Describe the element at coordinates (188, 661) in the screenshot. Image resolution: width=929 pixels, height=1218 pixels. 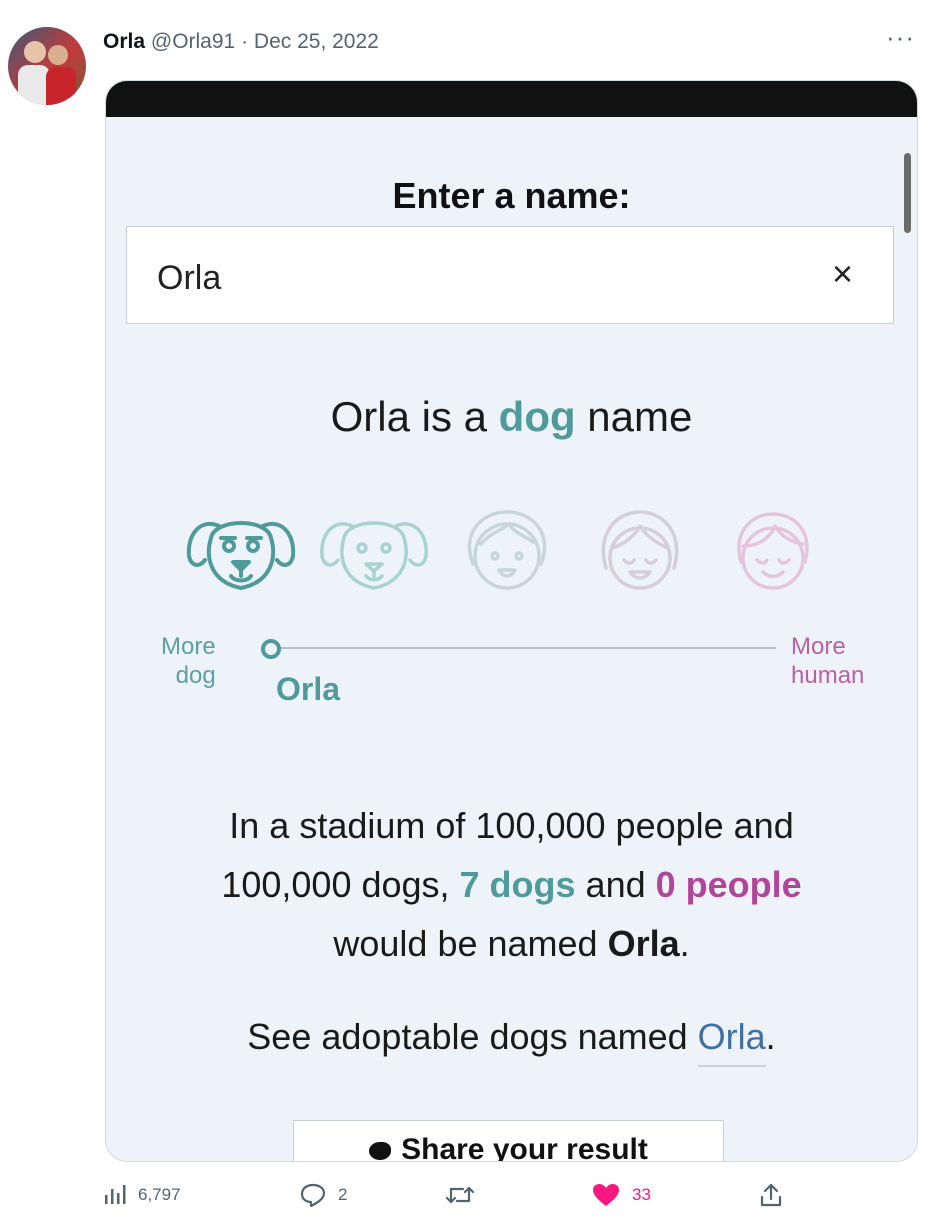
I see `more-dog-label: More dog` at that location.